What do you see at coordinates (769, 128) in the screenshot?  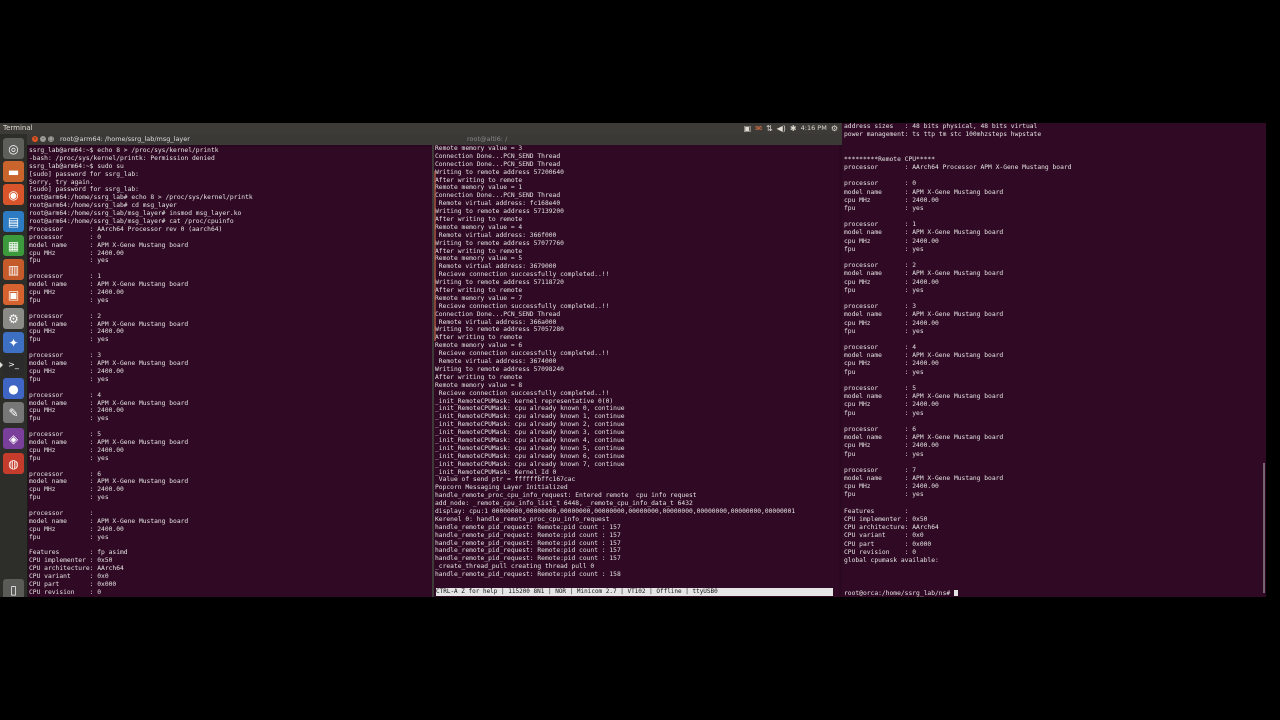 I see `network-indicator-icon: ⇅` at bounding box center [769, 128].